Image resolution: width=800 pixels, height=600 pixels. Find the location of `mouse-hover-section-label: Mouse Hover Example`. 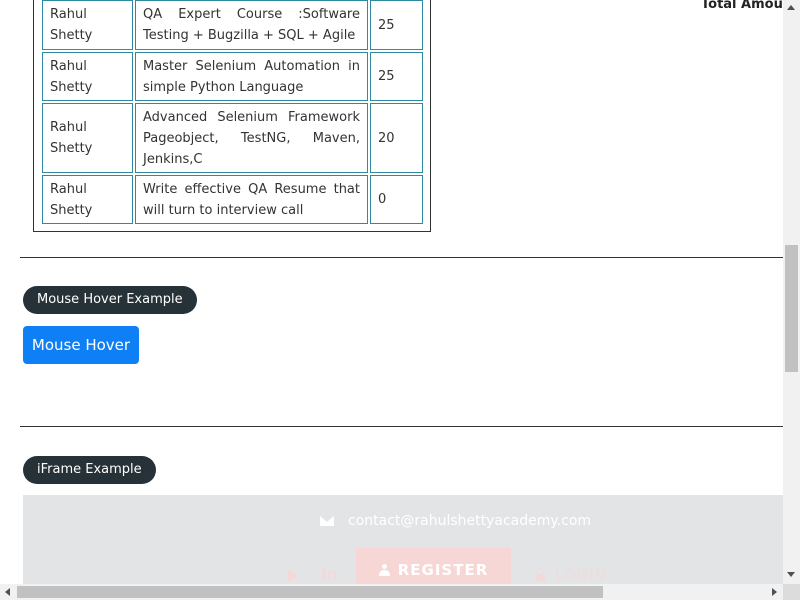

mouse-hover-section-label: Mouse Hover Example is located at coordinates (110, 300).